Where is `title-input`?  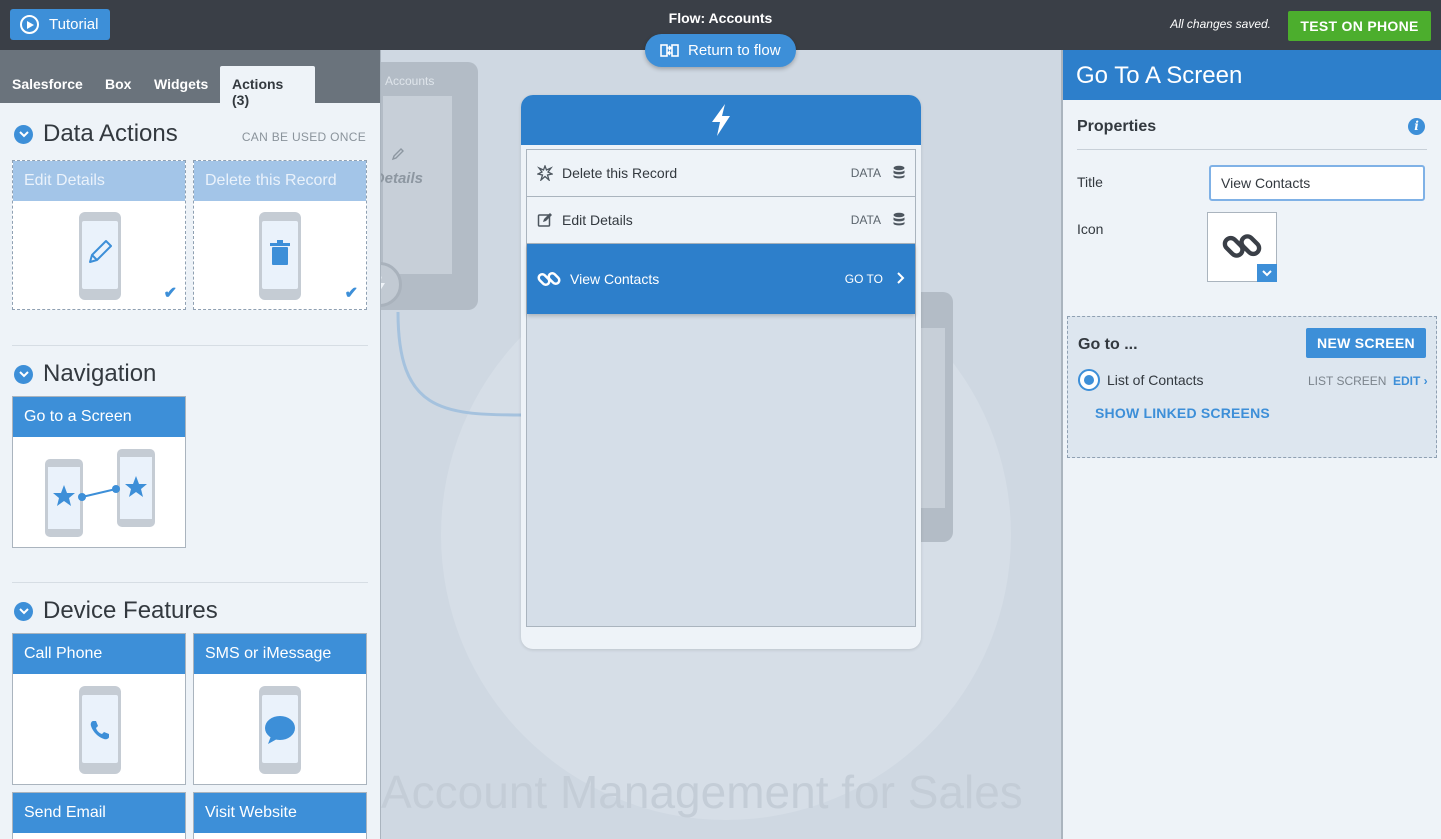
title-input is located at coordinates (1317, 183).